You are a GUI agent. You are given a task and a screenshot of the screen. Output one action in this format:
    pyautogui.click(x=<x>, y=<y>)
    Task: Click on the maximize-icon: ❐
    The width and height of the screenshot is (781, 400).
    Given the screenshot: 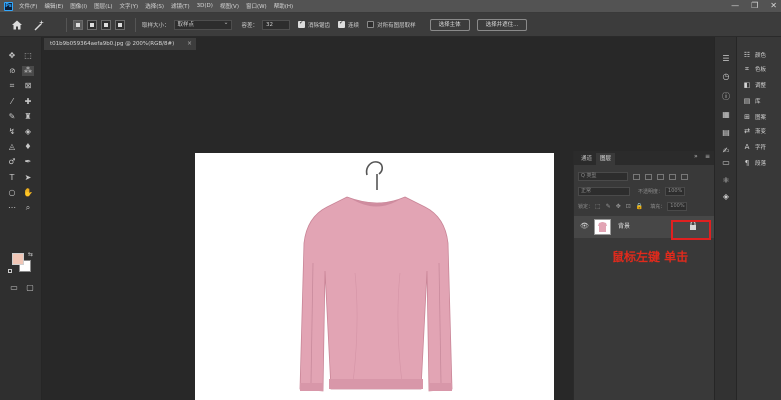 What is the action you would take?
    pyautogui.click(x=754, y=5)
    